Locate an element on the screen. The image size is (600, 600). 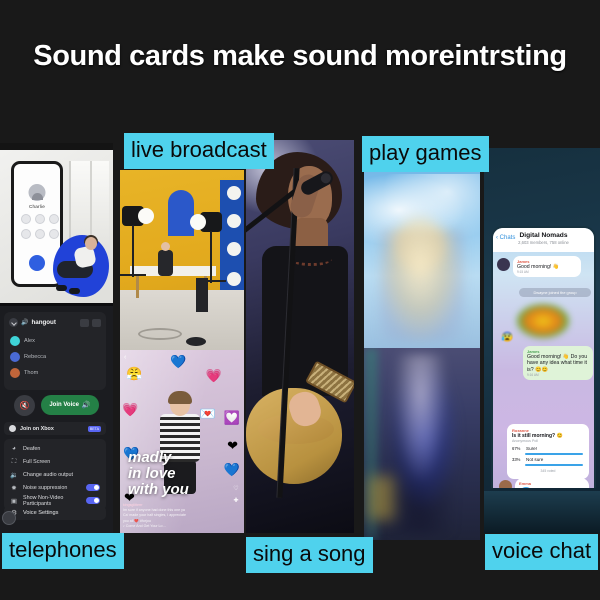
column-sing-a-song is located at coordinates (300, 336).